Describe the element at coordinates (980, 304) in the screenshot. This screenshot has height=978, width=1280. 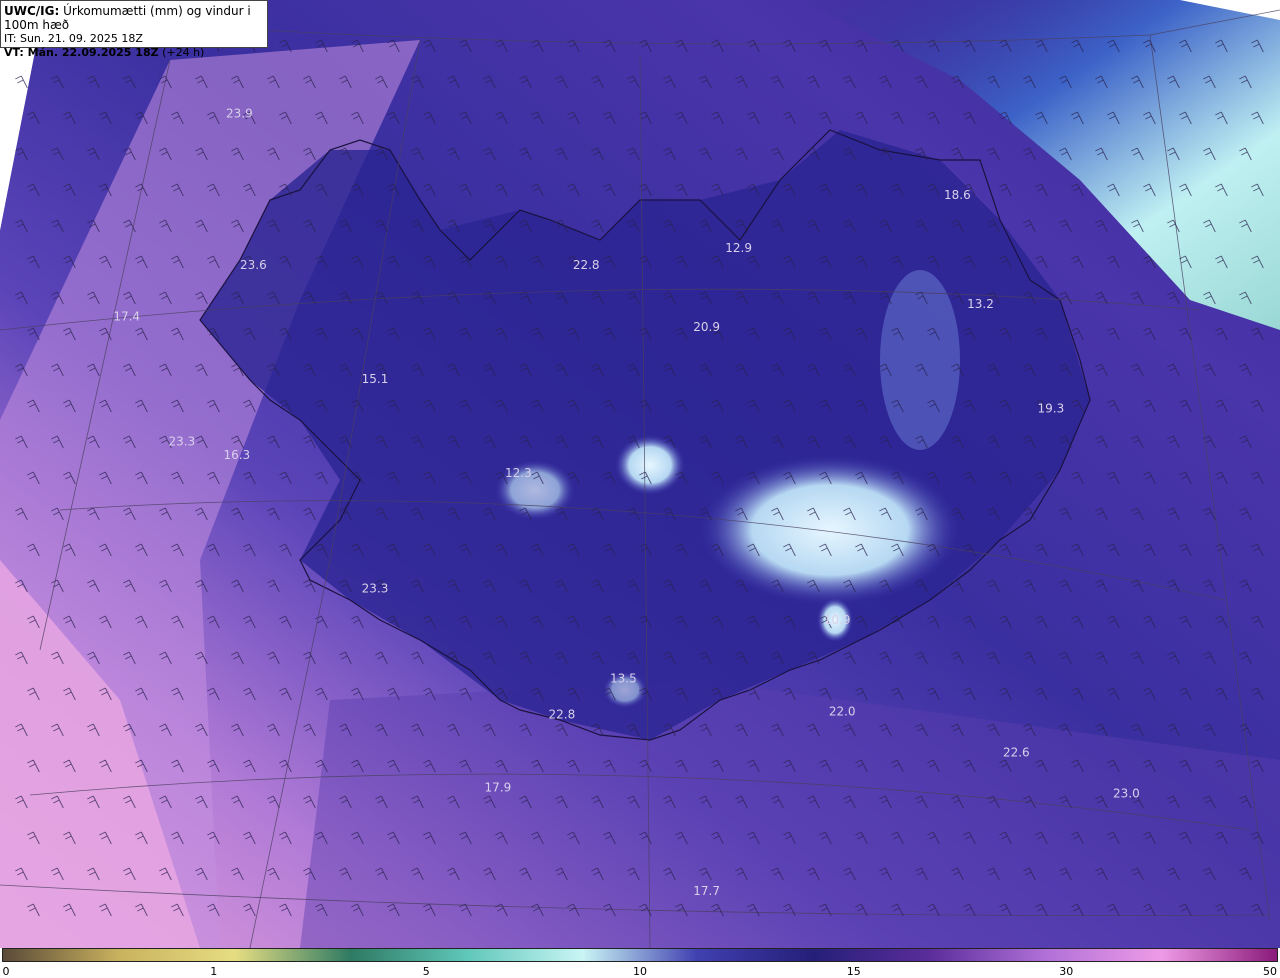
I see `precip-value-label: 13.2` at that location.